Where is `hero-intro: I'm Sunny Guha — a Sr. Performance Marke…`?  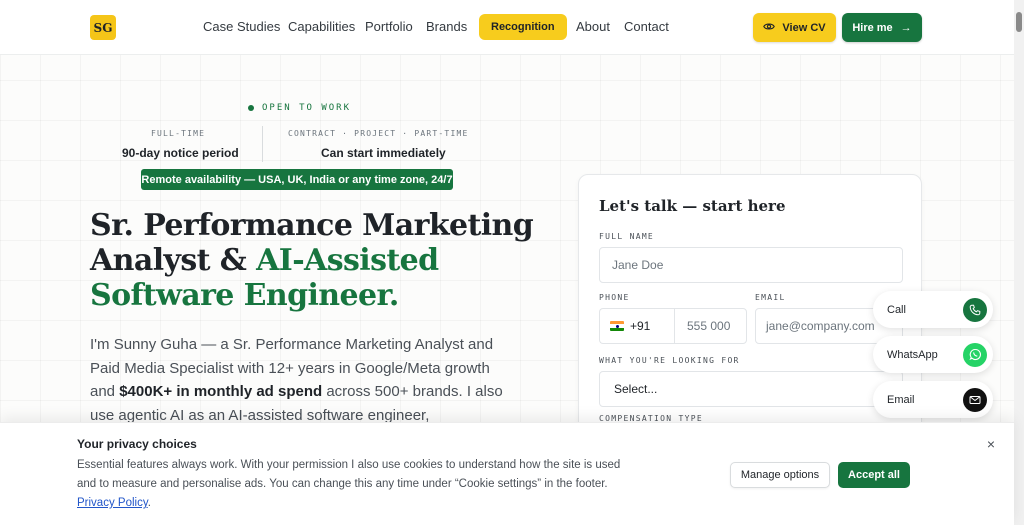 hero-intro: I'm Sunny Guha — a Sr. Performance Marke… is located at coordinates (300, 380).